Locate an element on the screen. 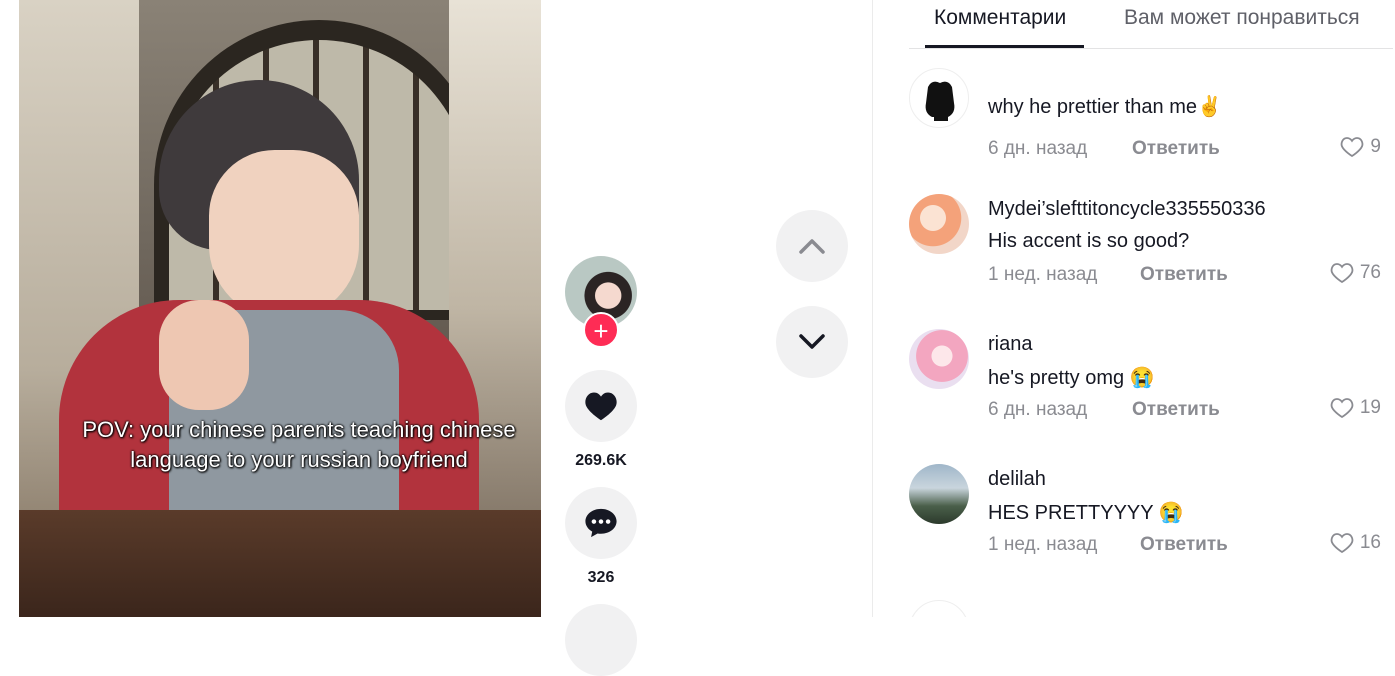 Image resolution: width=1395 pixels, height=676 pixels. chevron-up-icon is located at coordinates (812, 246).